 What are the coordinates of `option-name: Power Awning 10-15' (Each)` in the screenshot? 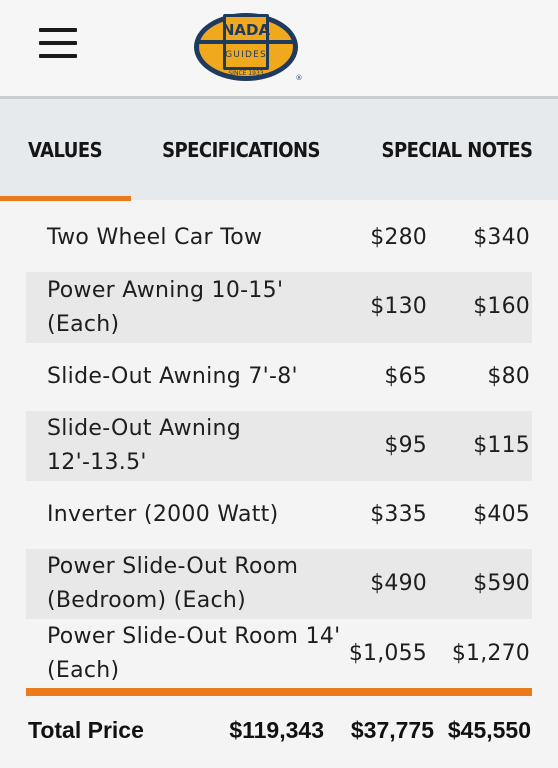 It's located at (165, 307).